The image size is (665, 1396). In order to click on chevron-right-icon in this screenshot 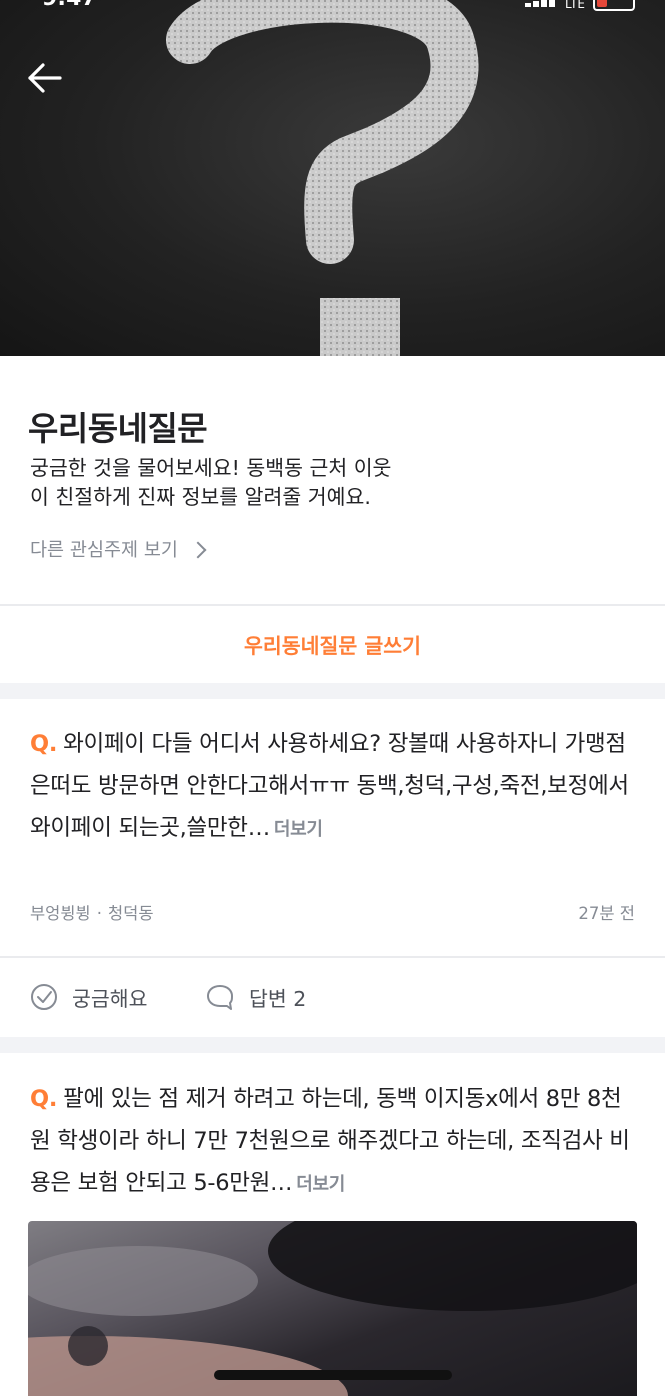, I will do `click(198, 549)`.